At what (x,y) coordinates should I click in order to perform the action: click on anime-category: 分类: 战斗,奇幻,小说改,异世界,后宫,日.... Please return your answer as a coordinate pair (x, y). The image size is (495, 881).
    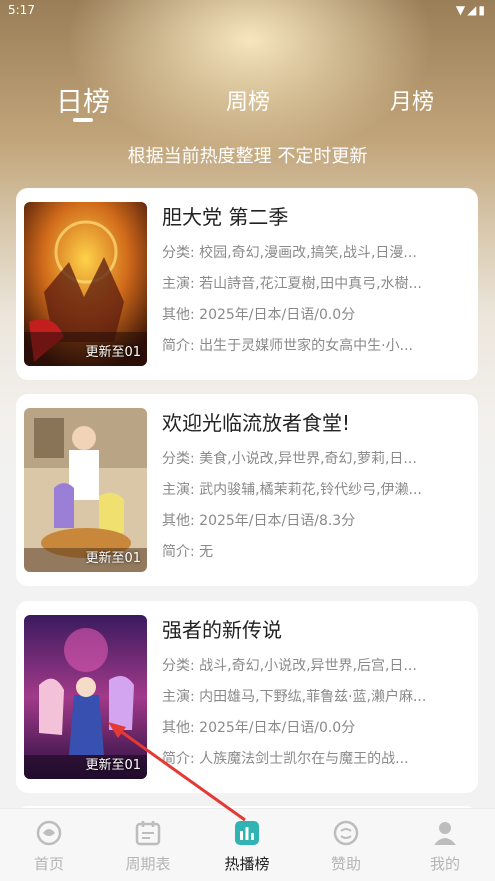
    Looking at the image, I should click on (289, 666).